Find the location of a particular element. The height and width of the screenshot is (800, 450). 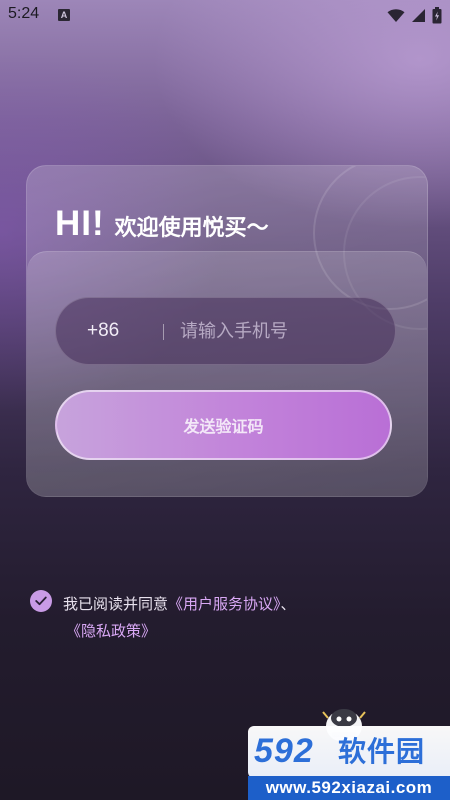

send-code-button: 发送验证码 is located at coordinates (223, 425).